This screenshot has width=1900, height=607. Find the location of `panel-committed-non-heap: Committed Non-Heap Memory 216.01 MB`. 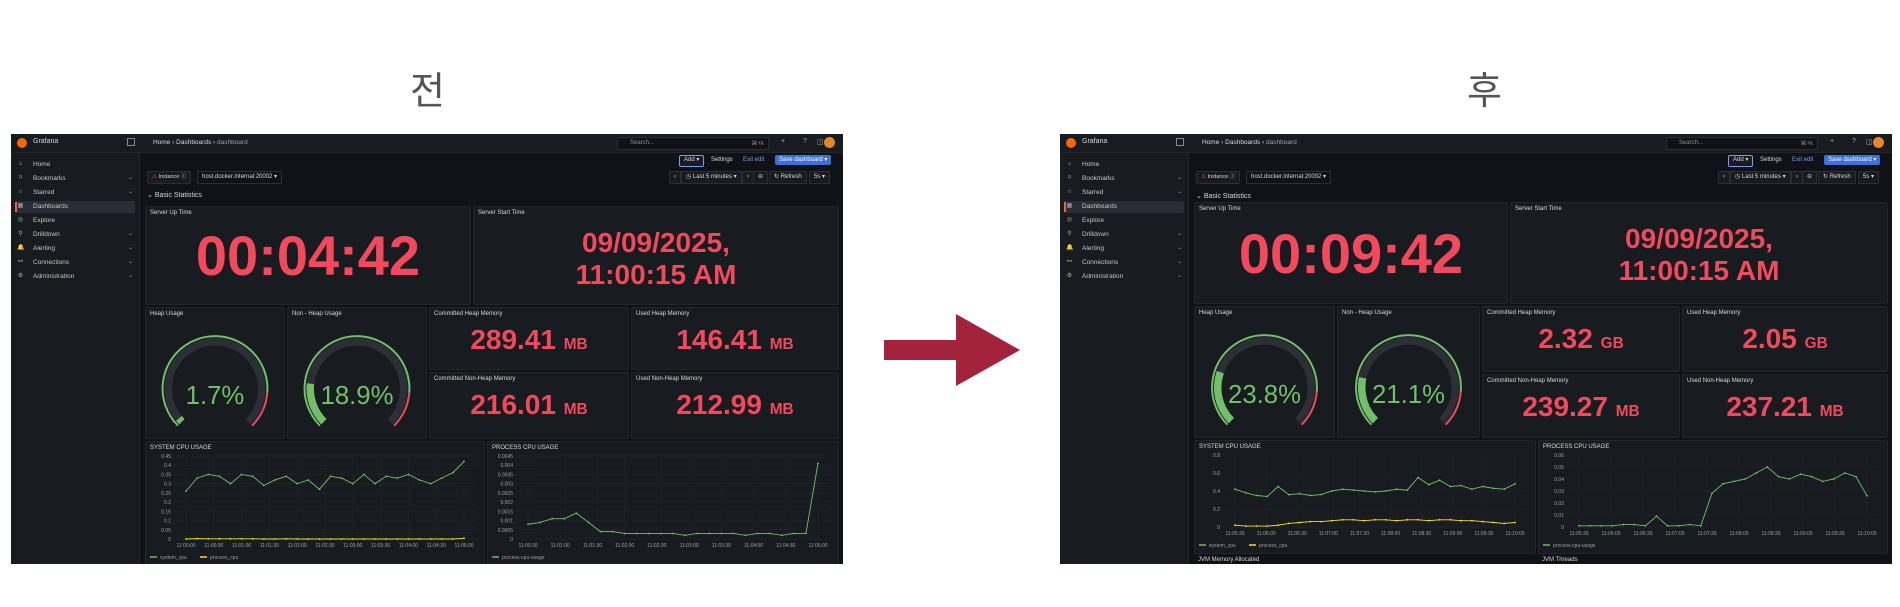

panel-committed-non-heap: Committed Non-Heap Memory 216.01 MB is located at coordinates (529, 405).